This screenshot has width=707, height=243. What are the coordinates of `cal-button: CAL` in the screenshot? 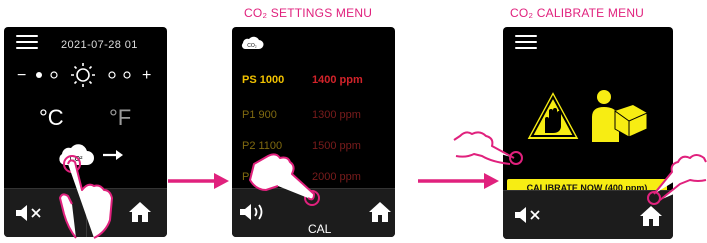 It's located at (319, 229).